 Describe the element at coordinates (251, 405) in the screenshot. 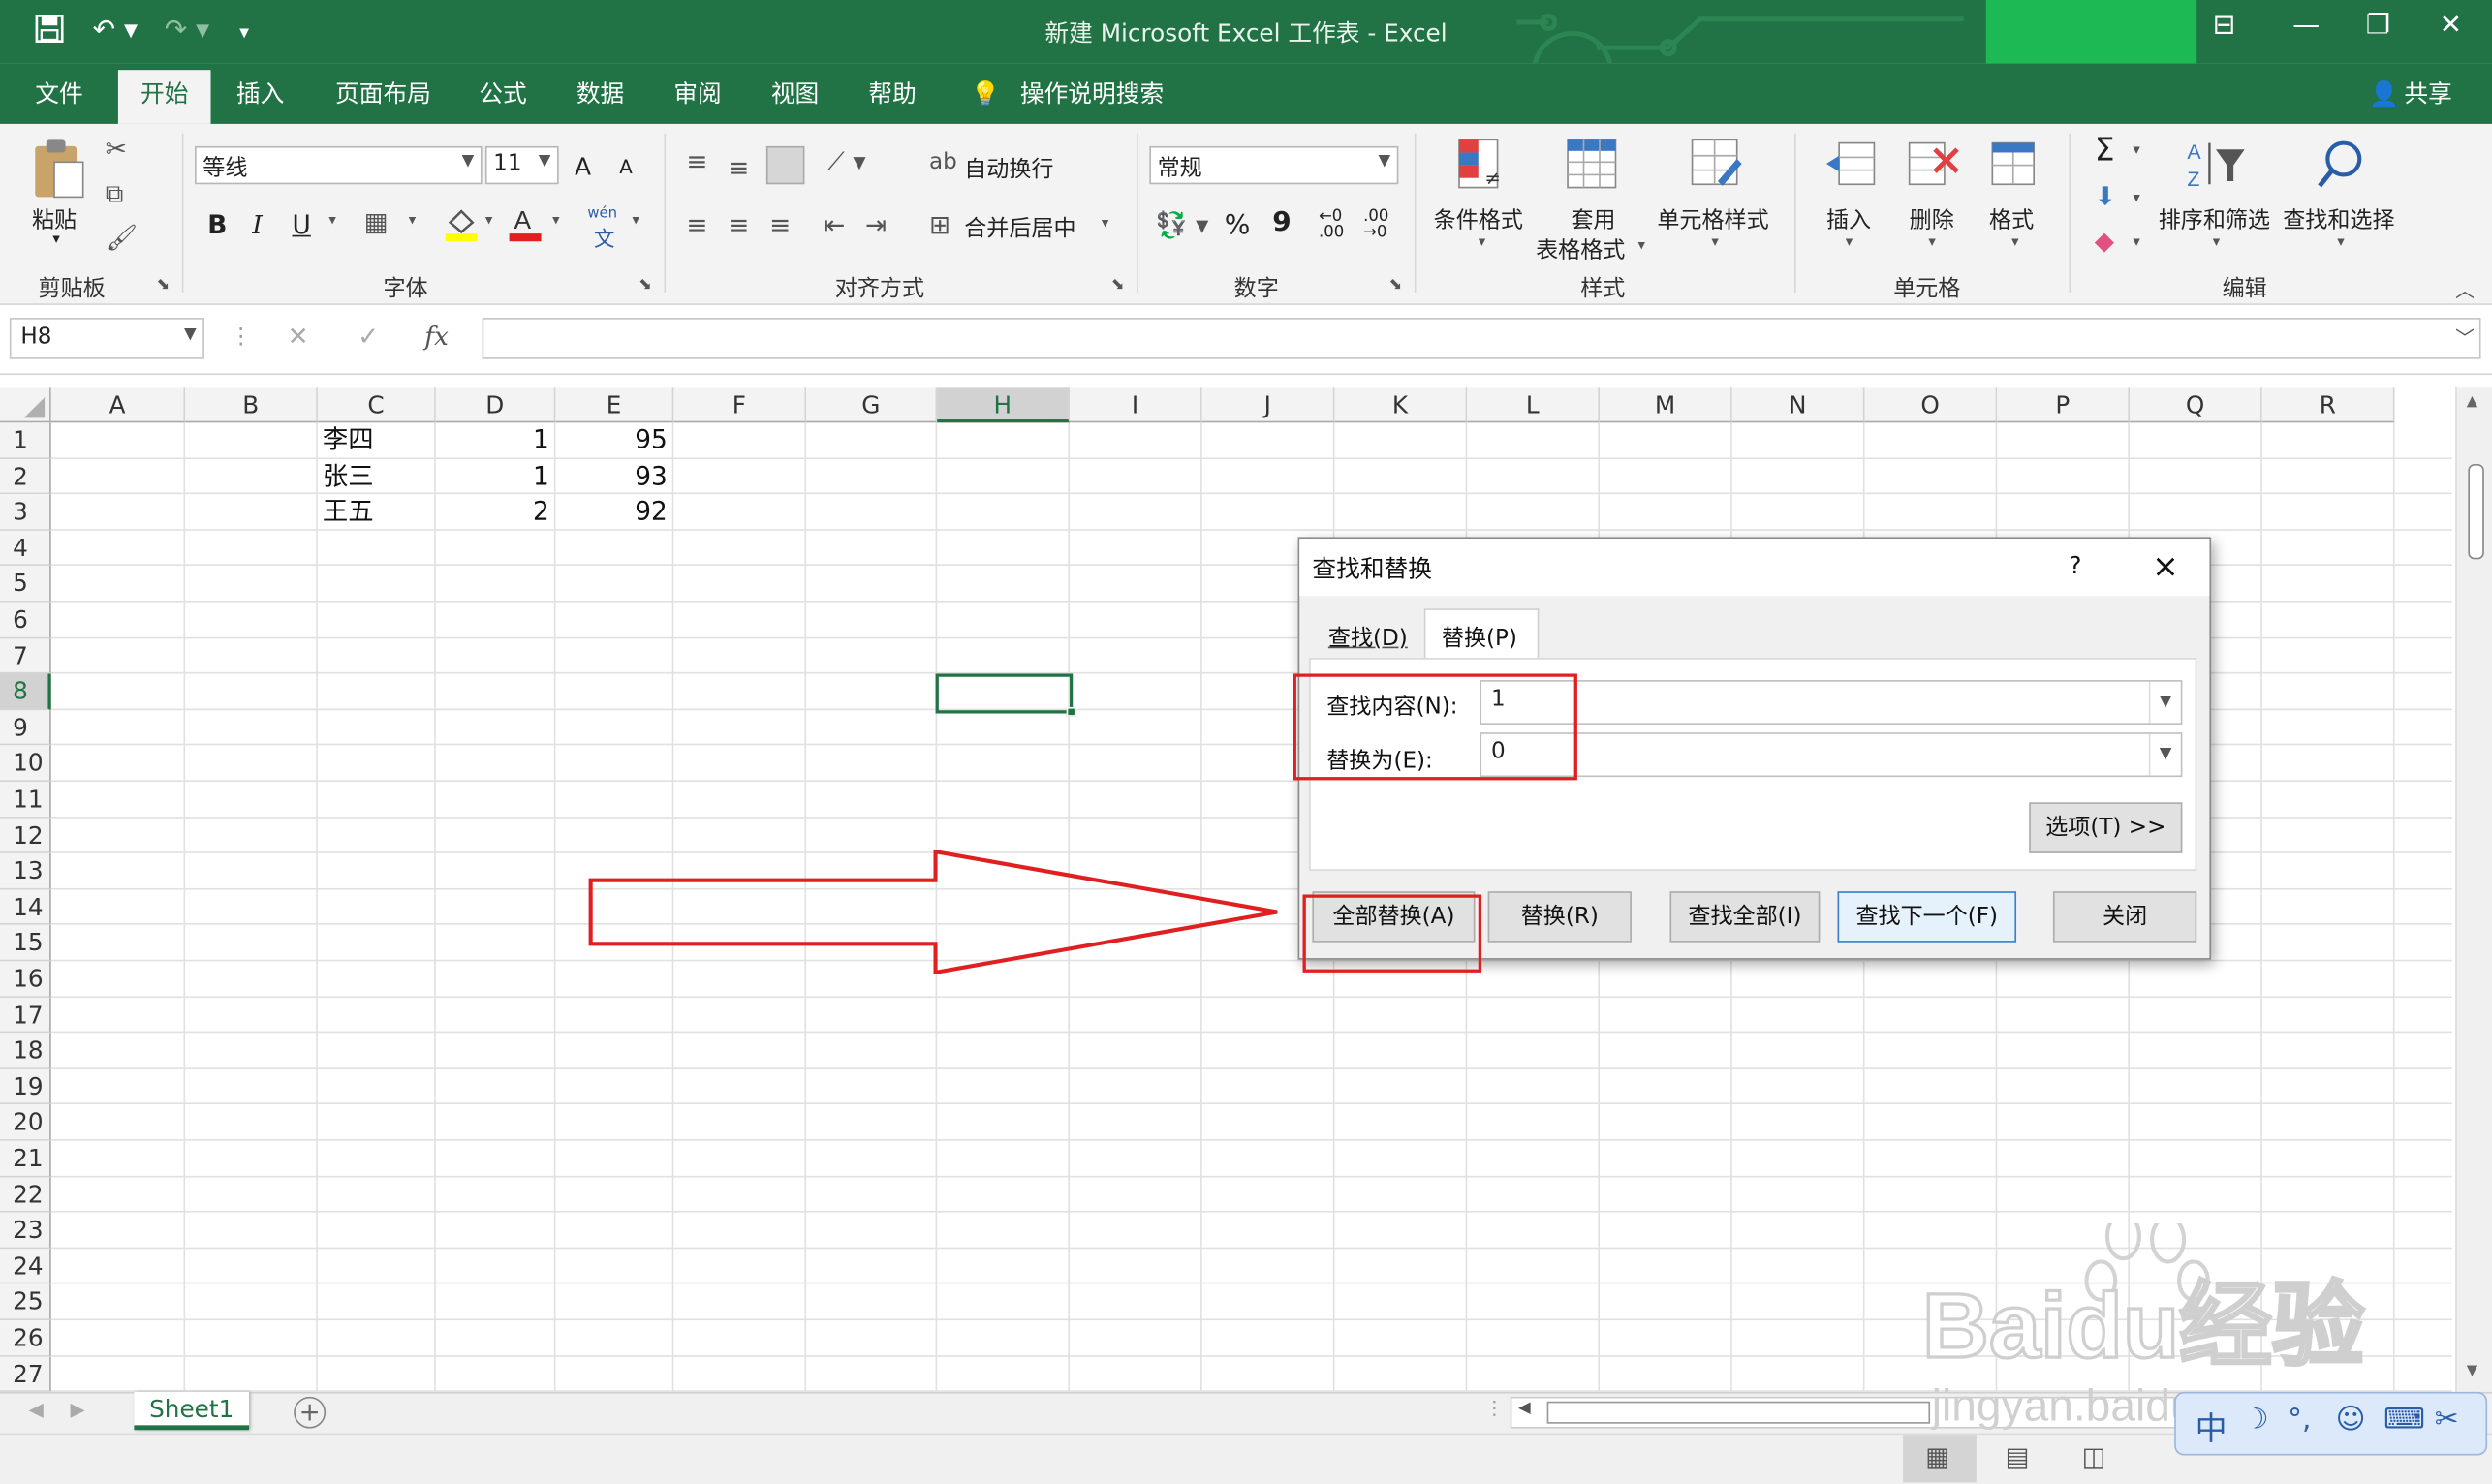

I see `column-header-b: B` at that location.